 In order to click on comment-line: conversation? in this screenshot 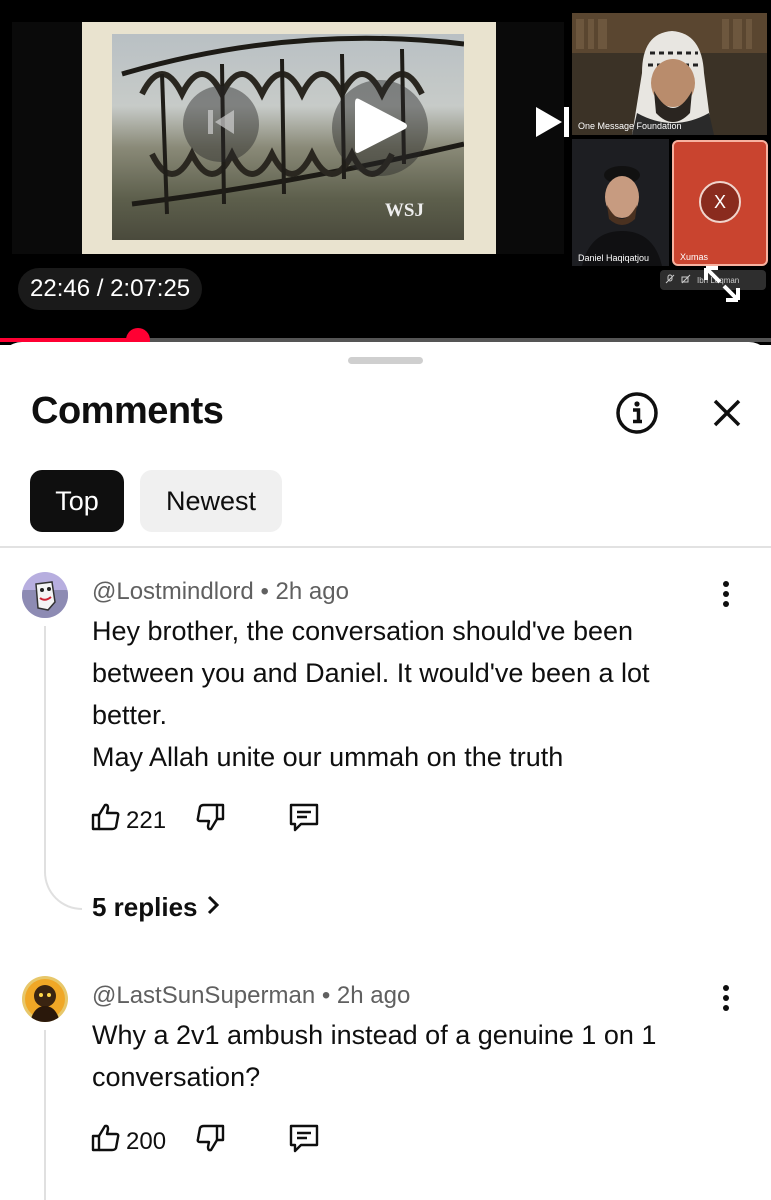, I will do `click(176, 1077)`.